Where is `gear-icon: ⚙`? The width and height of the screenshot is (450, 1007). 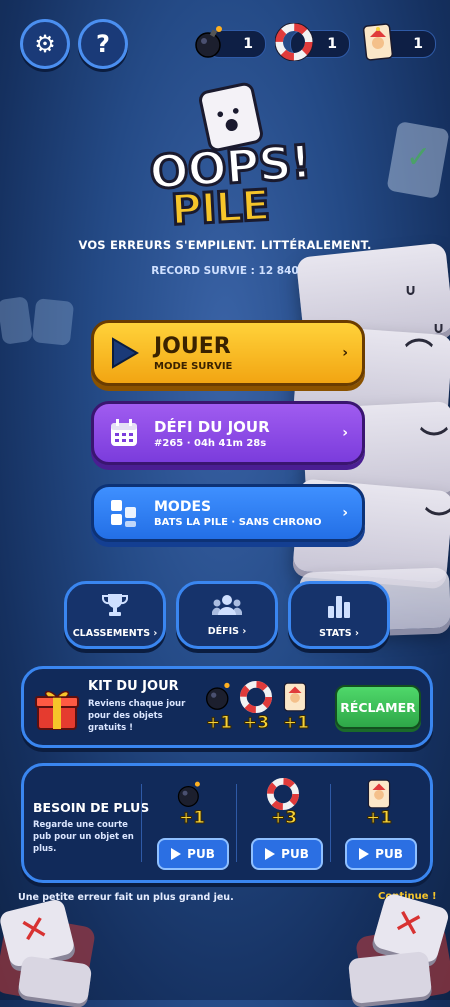 gear-icon: ⚙ is located at coordinates (45, 44).